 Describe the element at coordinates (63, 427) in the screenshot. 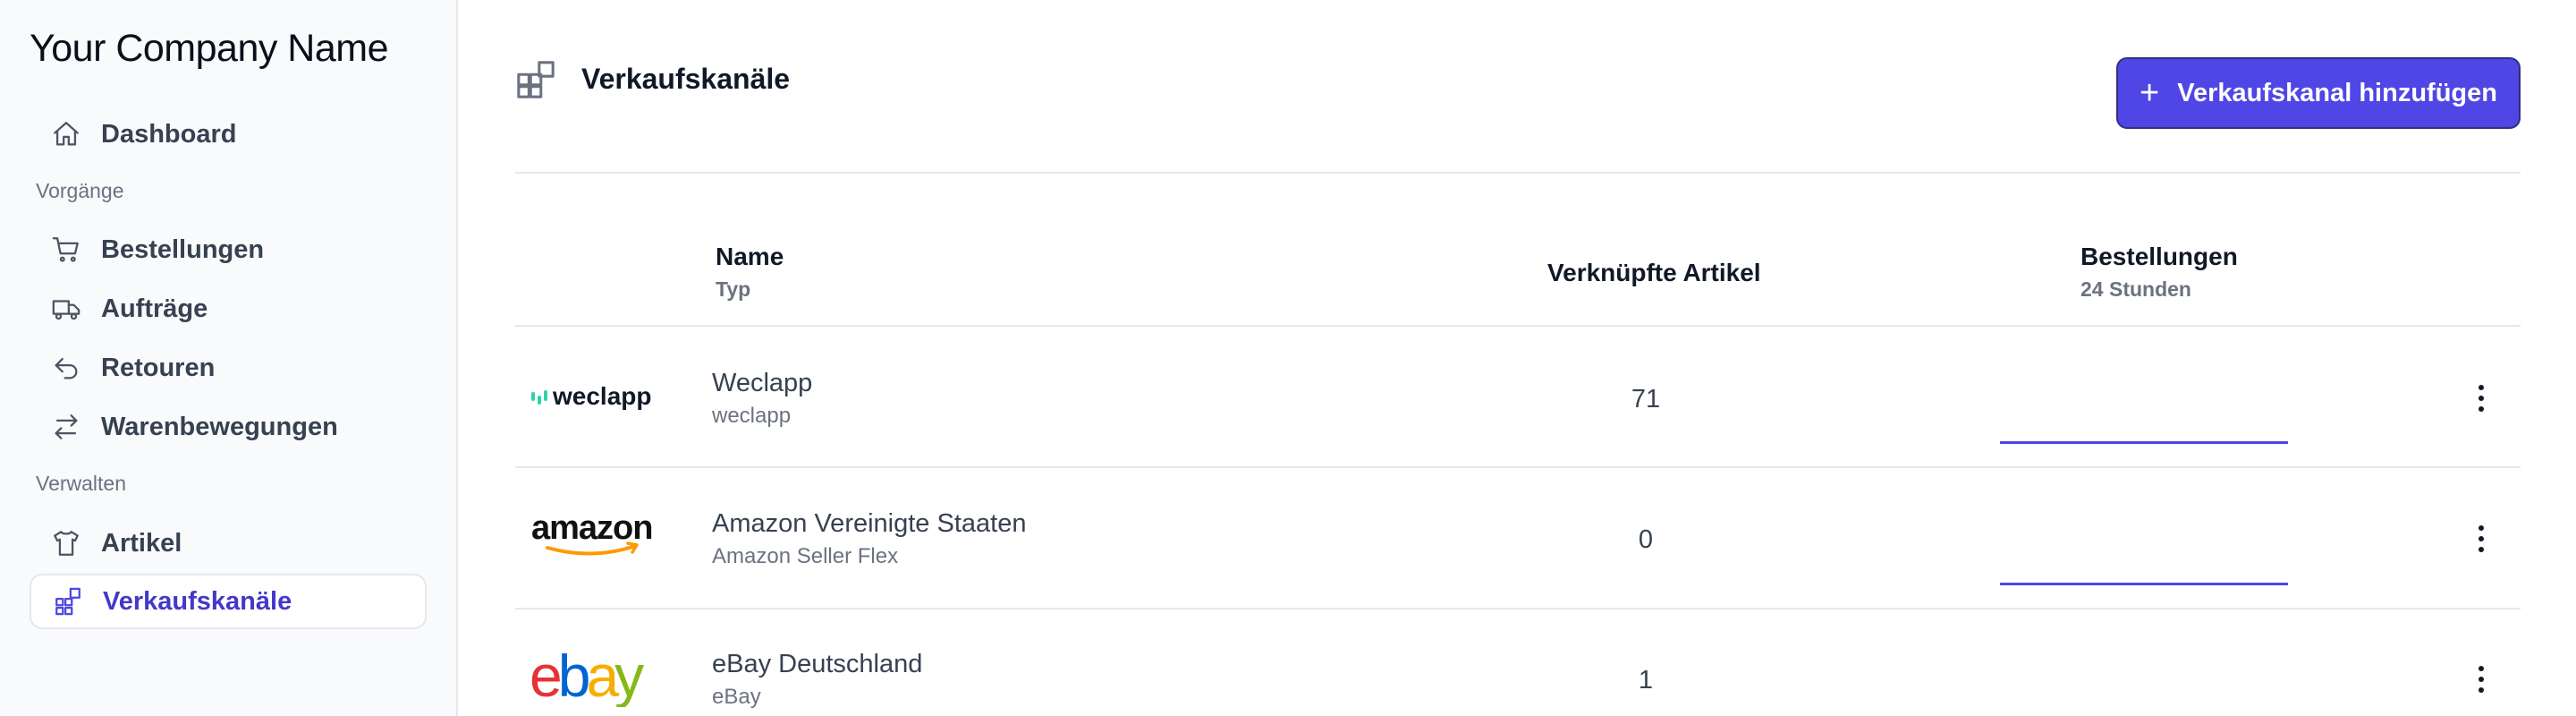

I see `arrows-right-left-icon` at that location.